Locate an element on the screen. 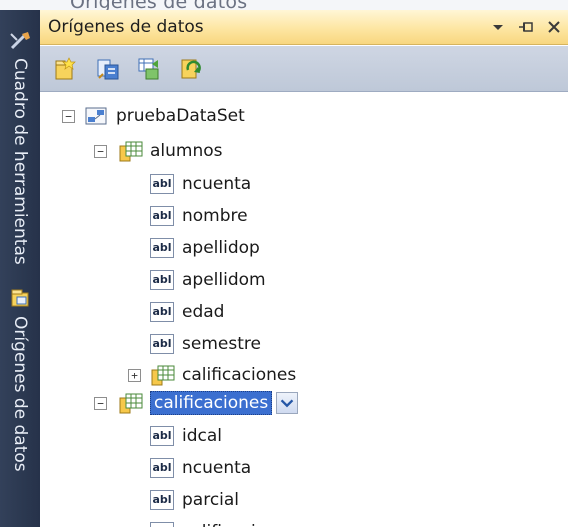 The image size is (568, 527). window-top-strip: Orígenes de datos is located at coordinates (284, 6).